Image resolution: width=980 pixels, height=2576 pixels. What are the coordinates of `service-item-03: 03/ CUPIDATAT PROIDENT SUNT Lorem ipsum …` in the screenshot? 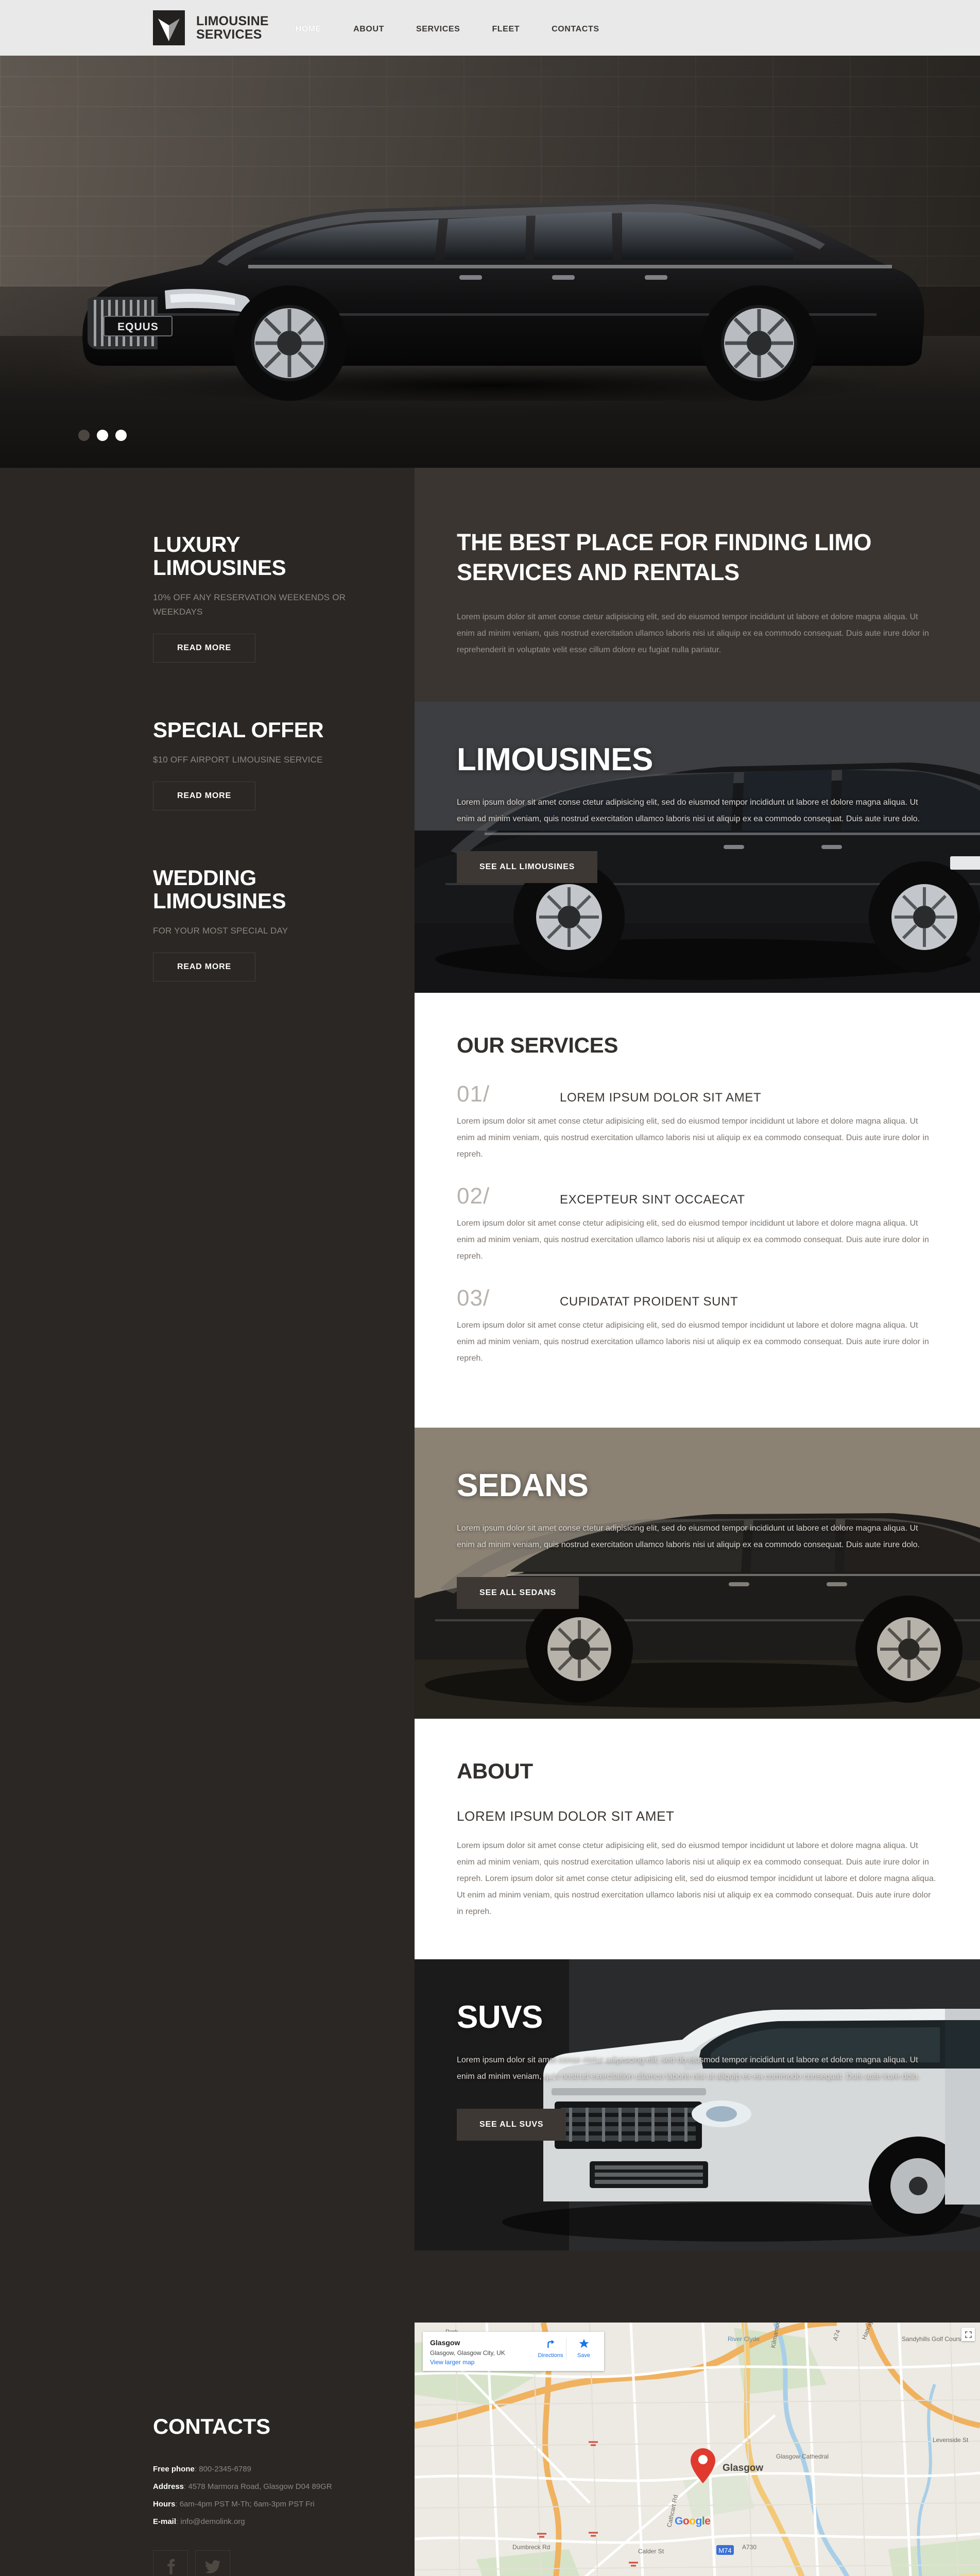 It's located at (698, 1326).